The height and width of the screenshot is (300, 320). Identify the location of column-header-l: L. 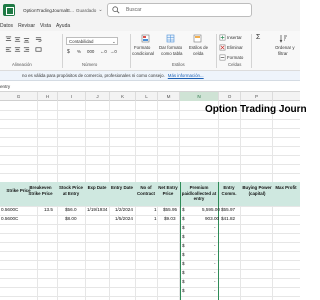
(147, 96).